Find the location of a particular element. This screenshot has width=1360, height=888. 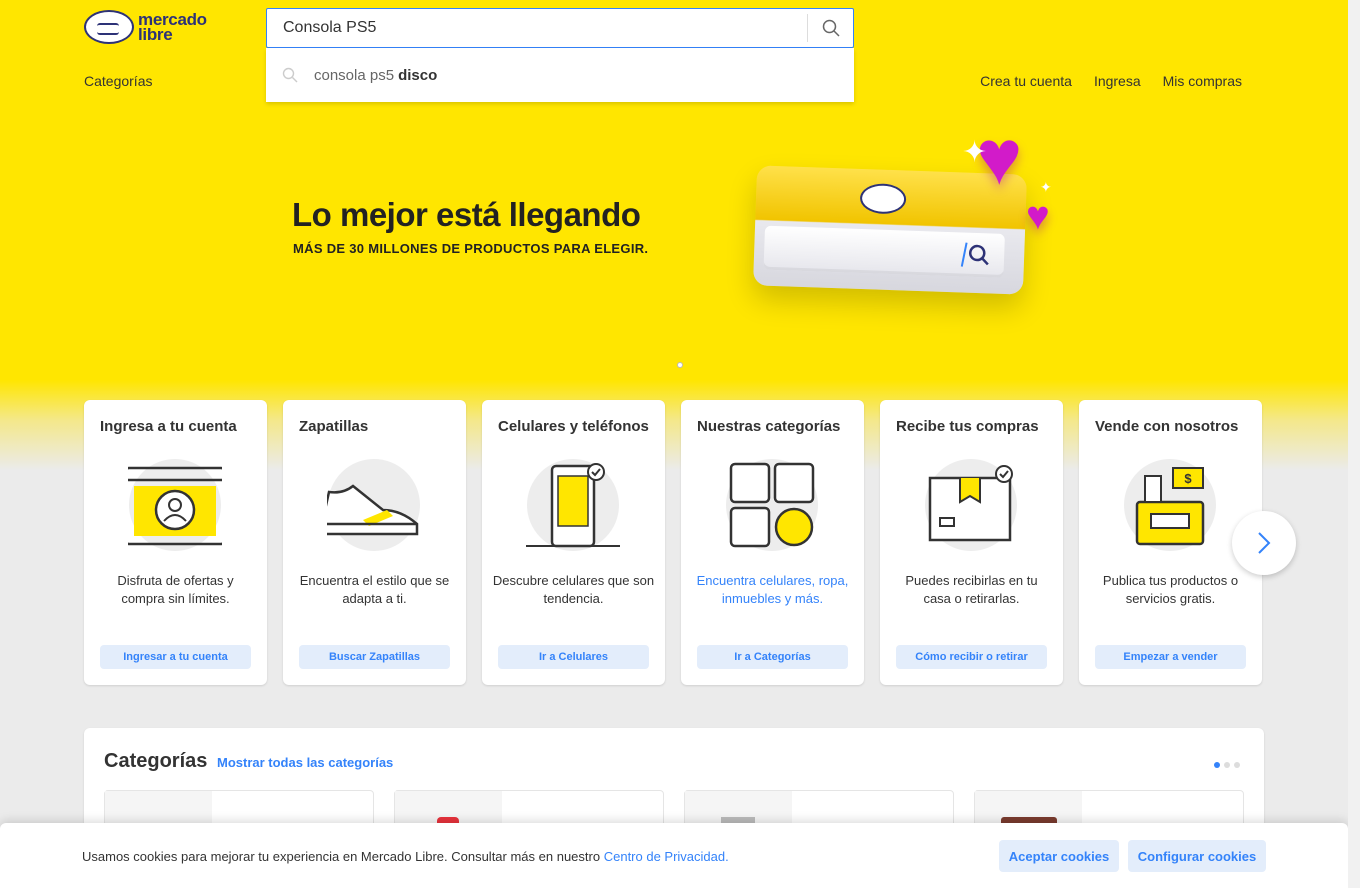

package-box-icon is located at coordinates (971, 505).